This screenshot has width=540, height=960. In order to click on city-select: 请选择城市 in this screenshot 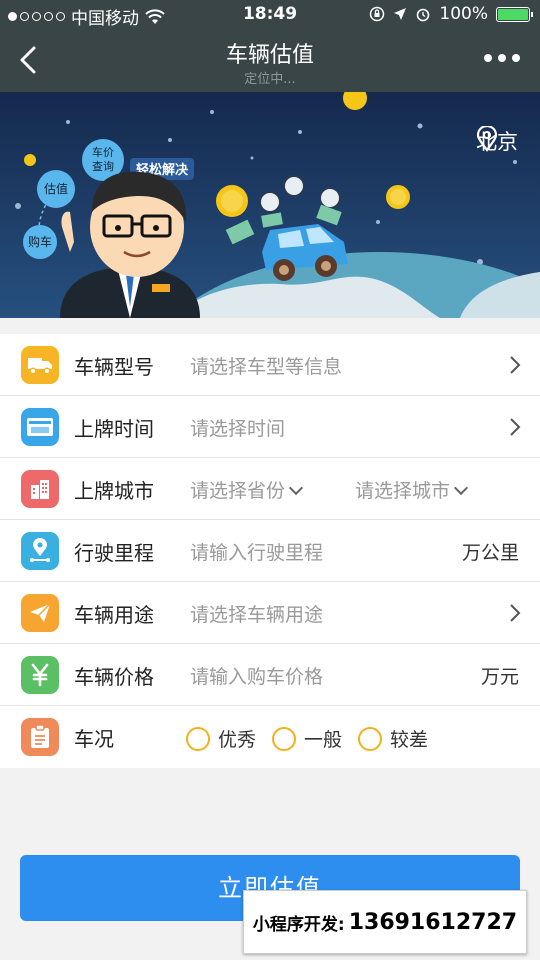, I will do `click(412, 489)`.